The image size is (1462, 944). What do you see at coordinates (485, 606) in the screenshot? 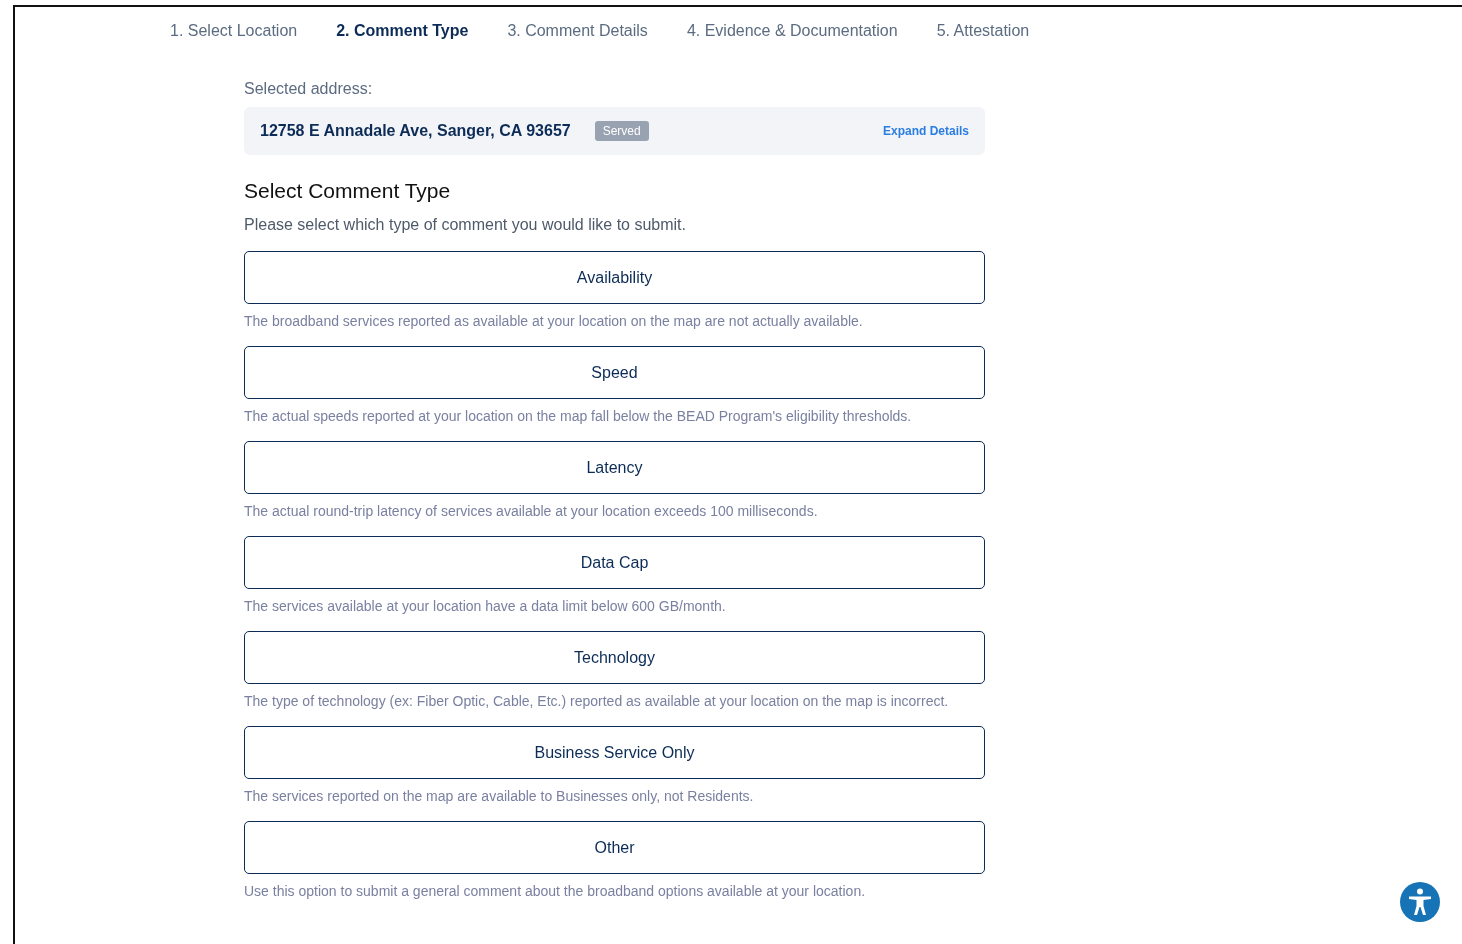
I see `option-description: The services available at your location have a data limit below 600 GB/month.` at bounding box center [485, 606].